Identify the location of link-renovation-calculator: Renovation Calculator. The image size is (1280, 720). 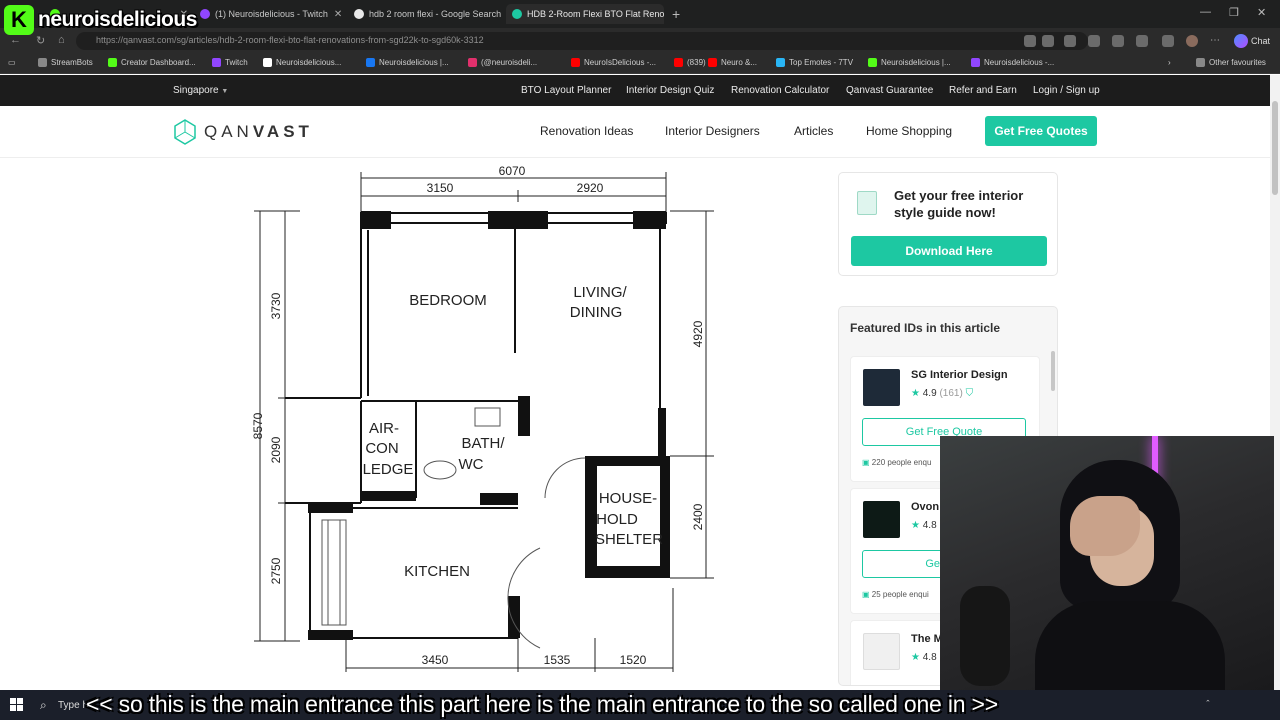
(780, 90).